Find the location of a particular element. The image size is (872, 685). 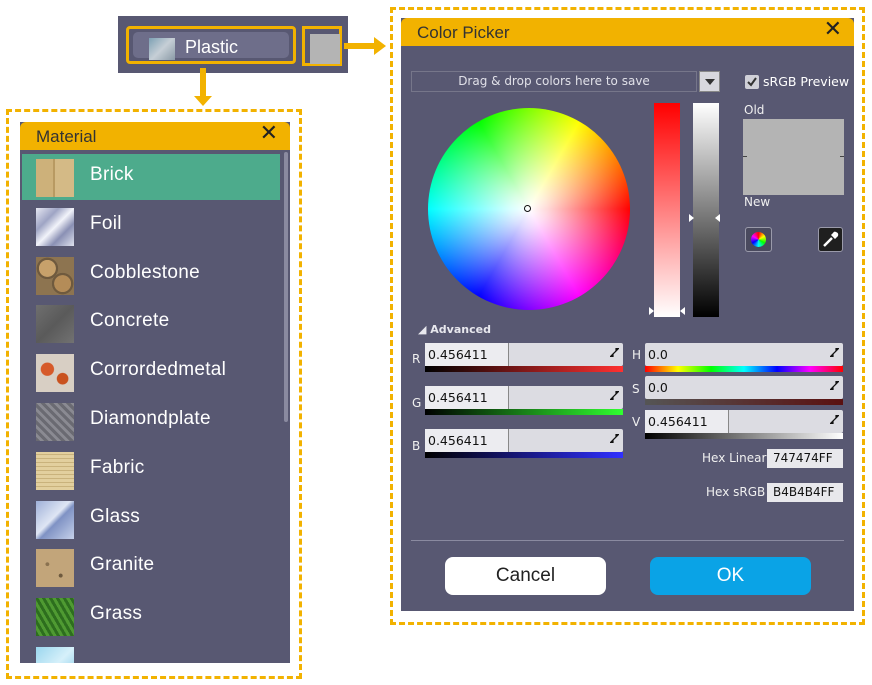

material-item-label: Concrete is located at coordinates (130, 321).